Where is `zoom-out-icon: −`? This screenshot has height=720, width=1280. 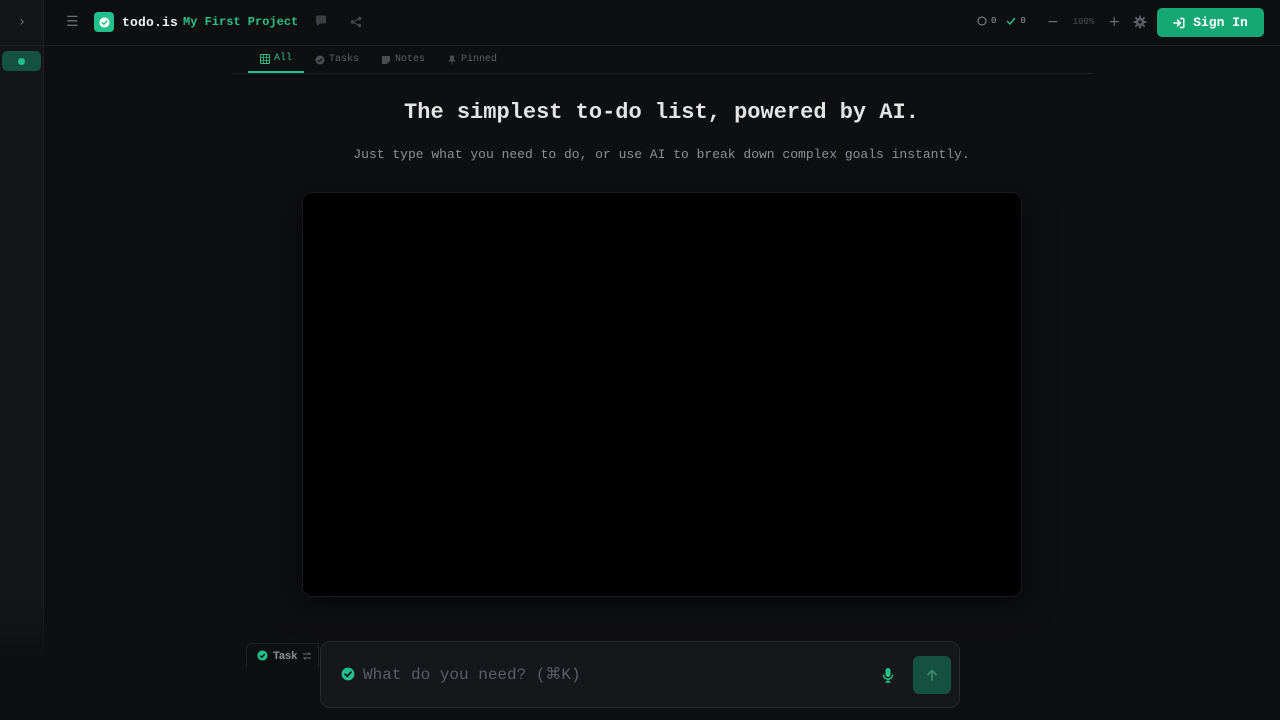
zoom-out-icon: − is located at coordinates (1053, 22).